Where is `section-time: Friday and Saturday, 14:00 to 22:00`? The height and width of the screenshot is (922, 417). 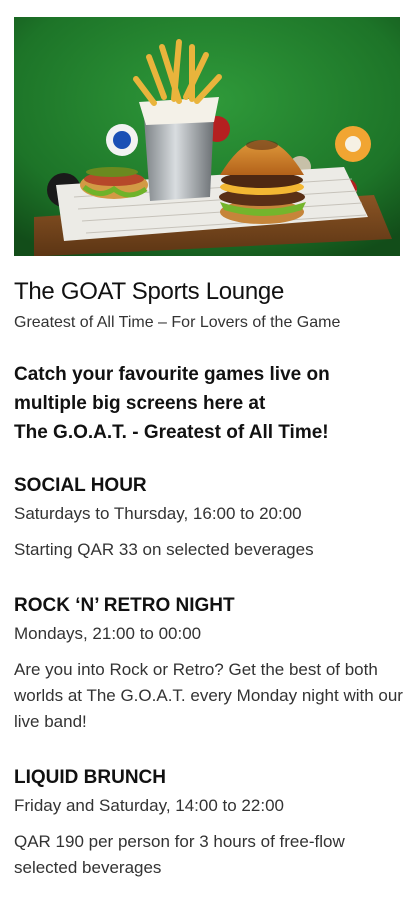 section-time: Friday and Saturday, 14:00 to 22:00 is located at coordinates (149, 805).